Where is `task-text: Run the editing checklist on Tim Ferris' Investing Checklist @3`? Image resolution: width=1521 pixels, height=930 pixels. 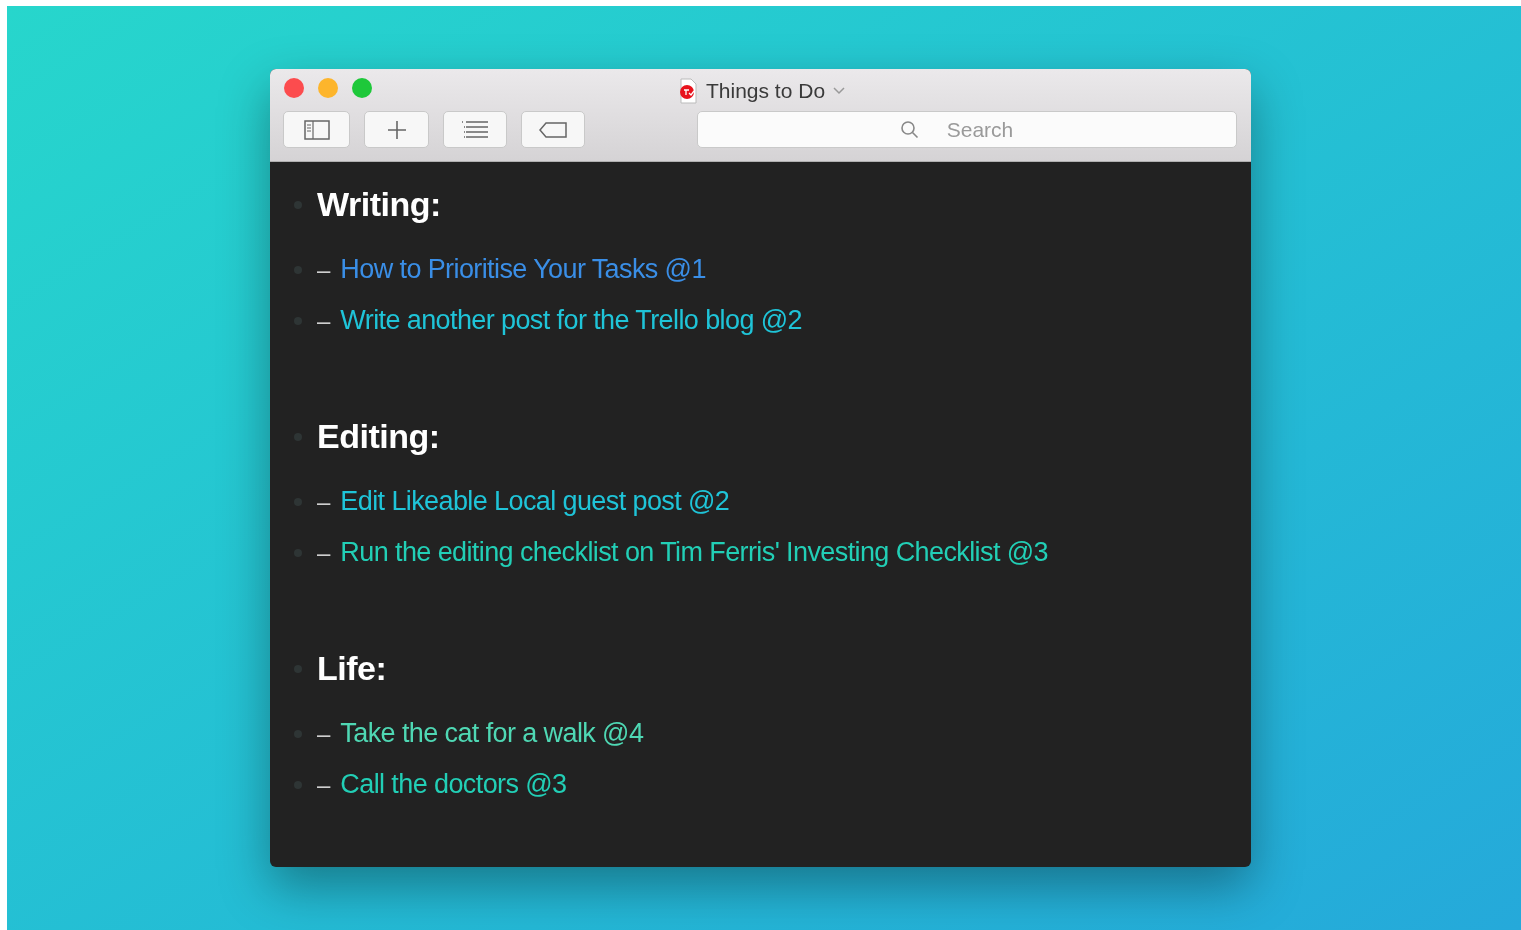
task-text: Run the editing checklist on Tim Ferris' Investing Checklist @3 is located at coordinates (694, 553).